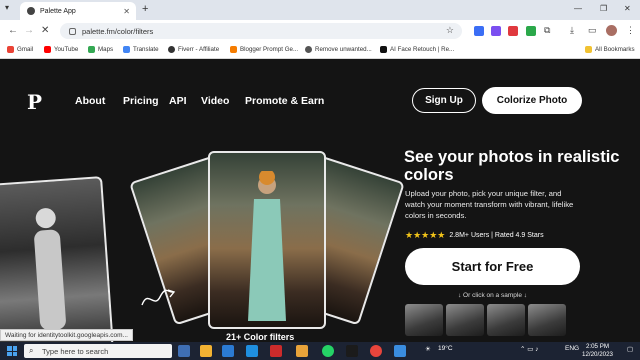 The height and width of the screenshot is (360, 640). Describe the element at coordinates (308, 49) in the screenshot. I see `globe-icon` at that location.